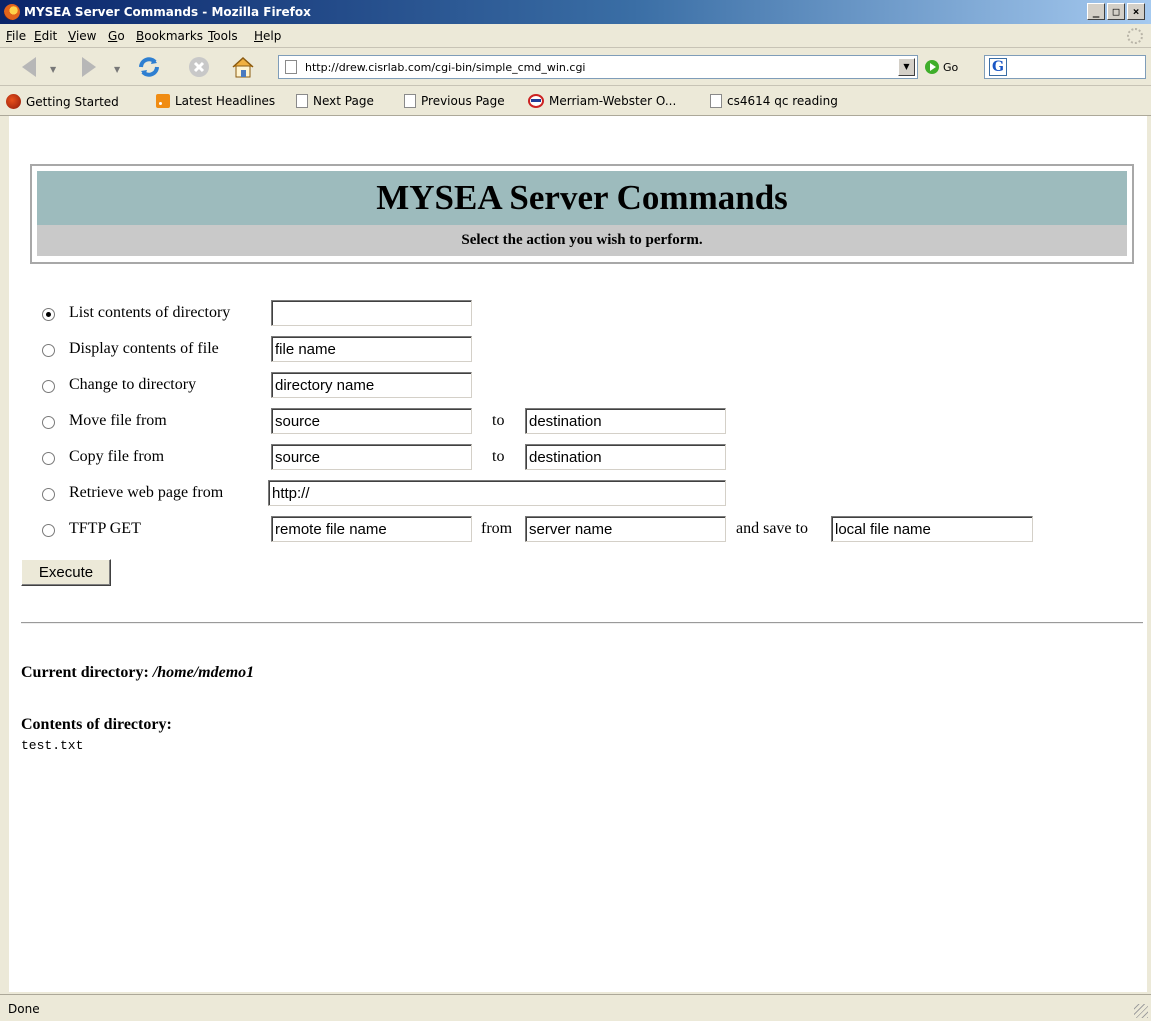  What do you see at coordinates (48, 494) in the screenshot?
I see `radio-retrieve-web-page` at bounding box center [48, 494].